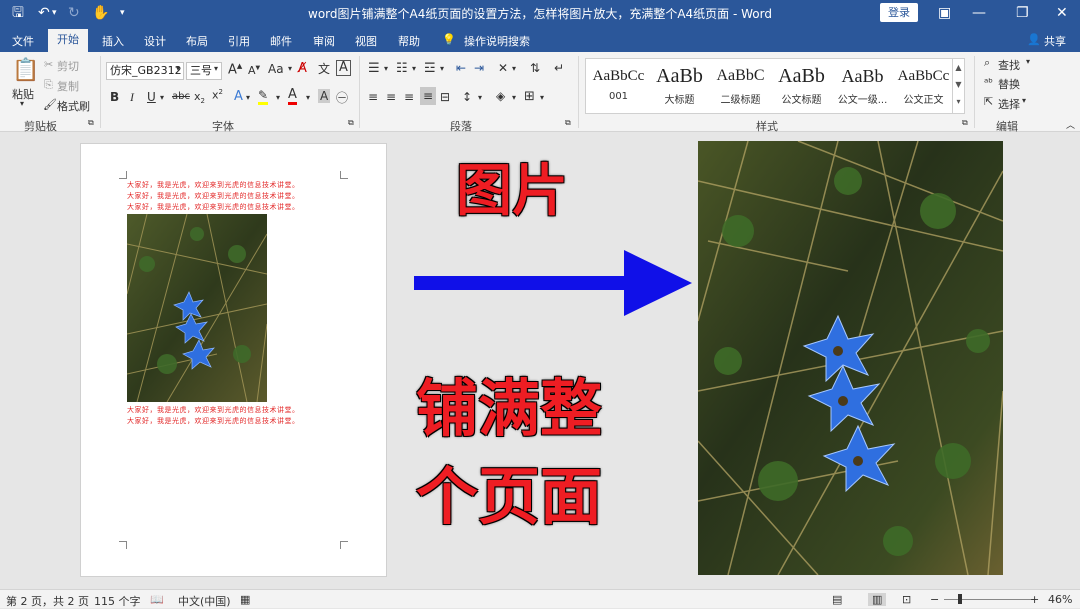 This screenshot has height=609, width=1080. What do you see at coordinates (254, 70) in the screenshot?
I see `shrink-font-icon: A▼` at bounding box center [254, 70].